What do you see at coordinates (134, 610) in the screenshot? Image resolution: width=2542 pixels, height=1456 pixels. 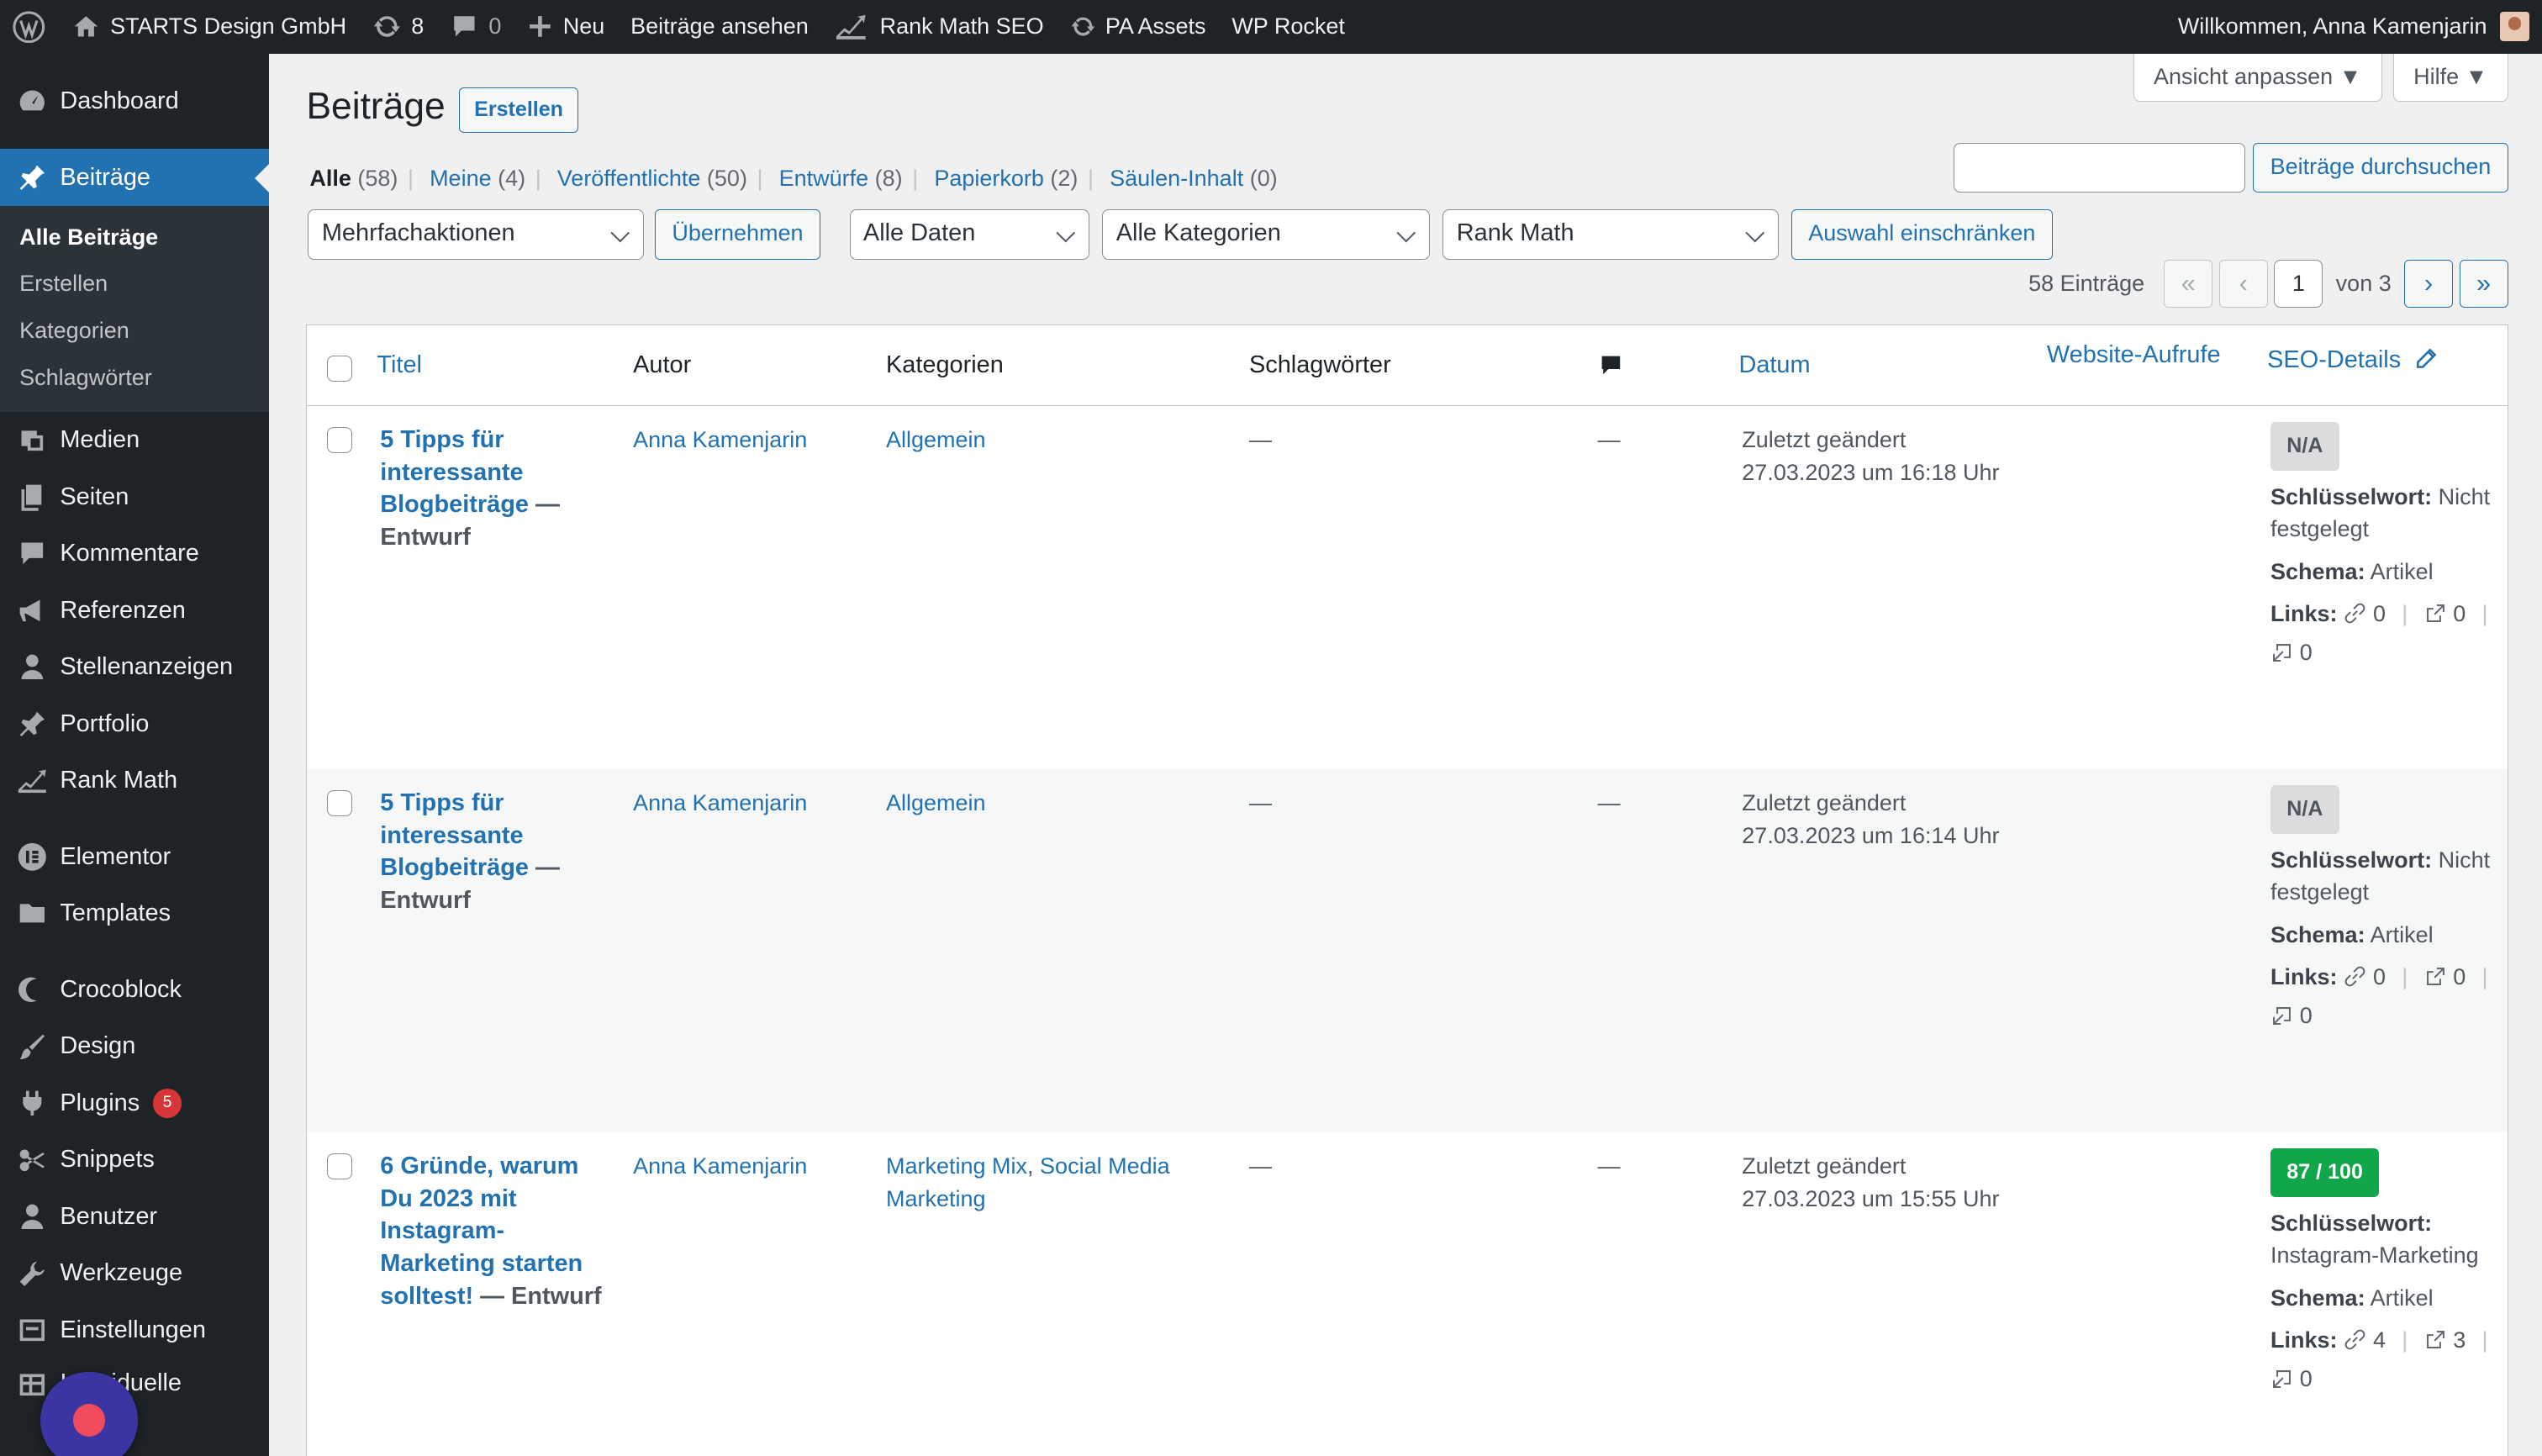 I see `menu-references: Referenzen` at bounding box center [134, 610].